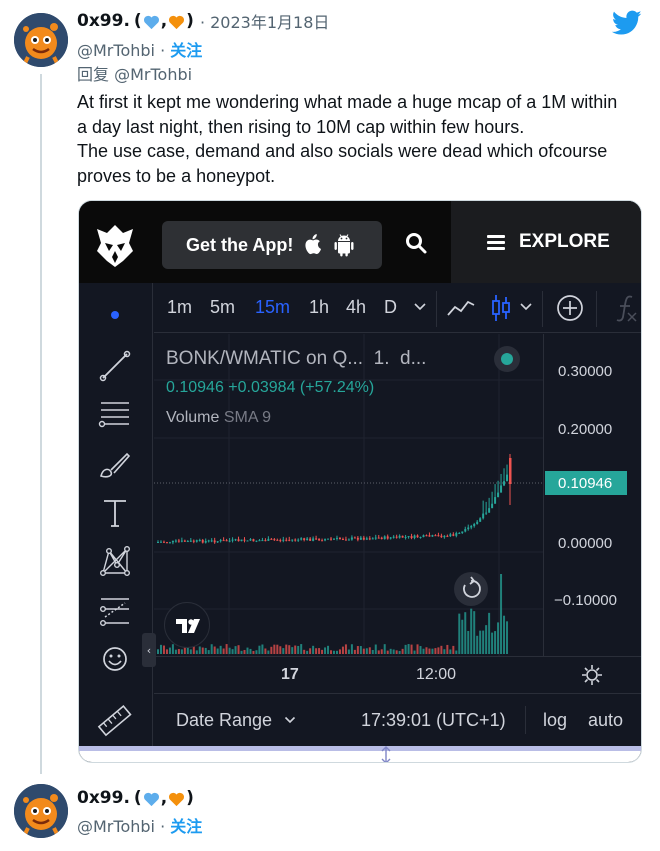 This screenshot has height=851, width=660. Describe the element at coordinates (416, 243) in the screenshot. I see `search-icon` at that location.